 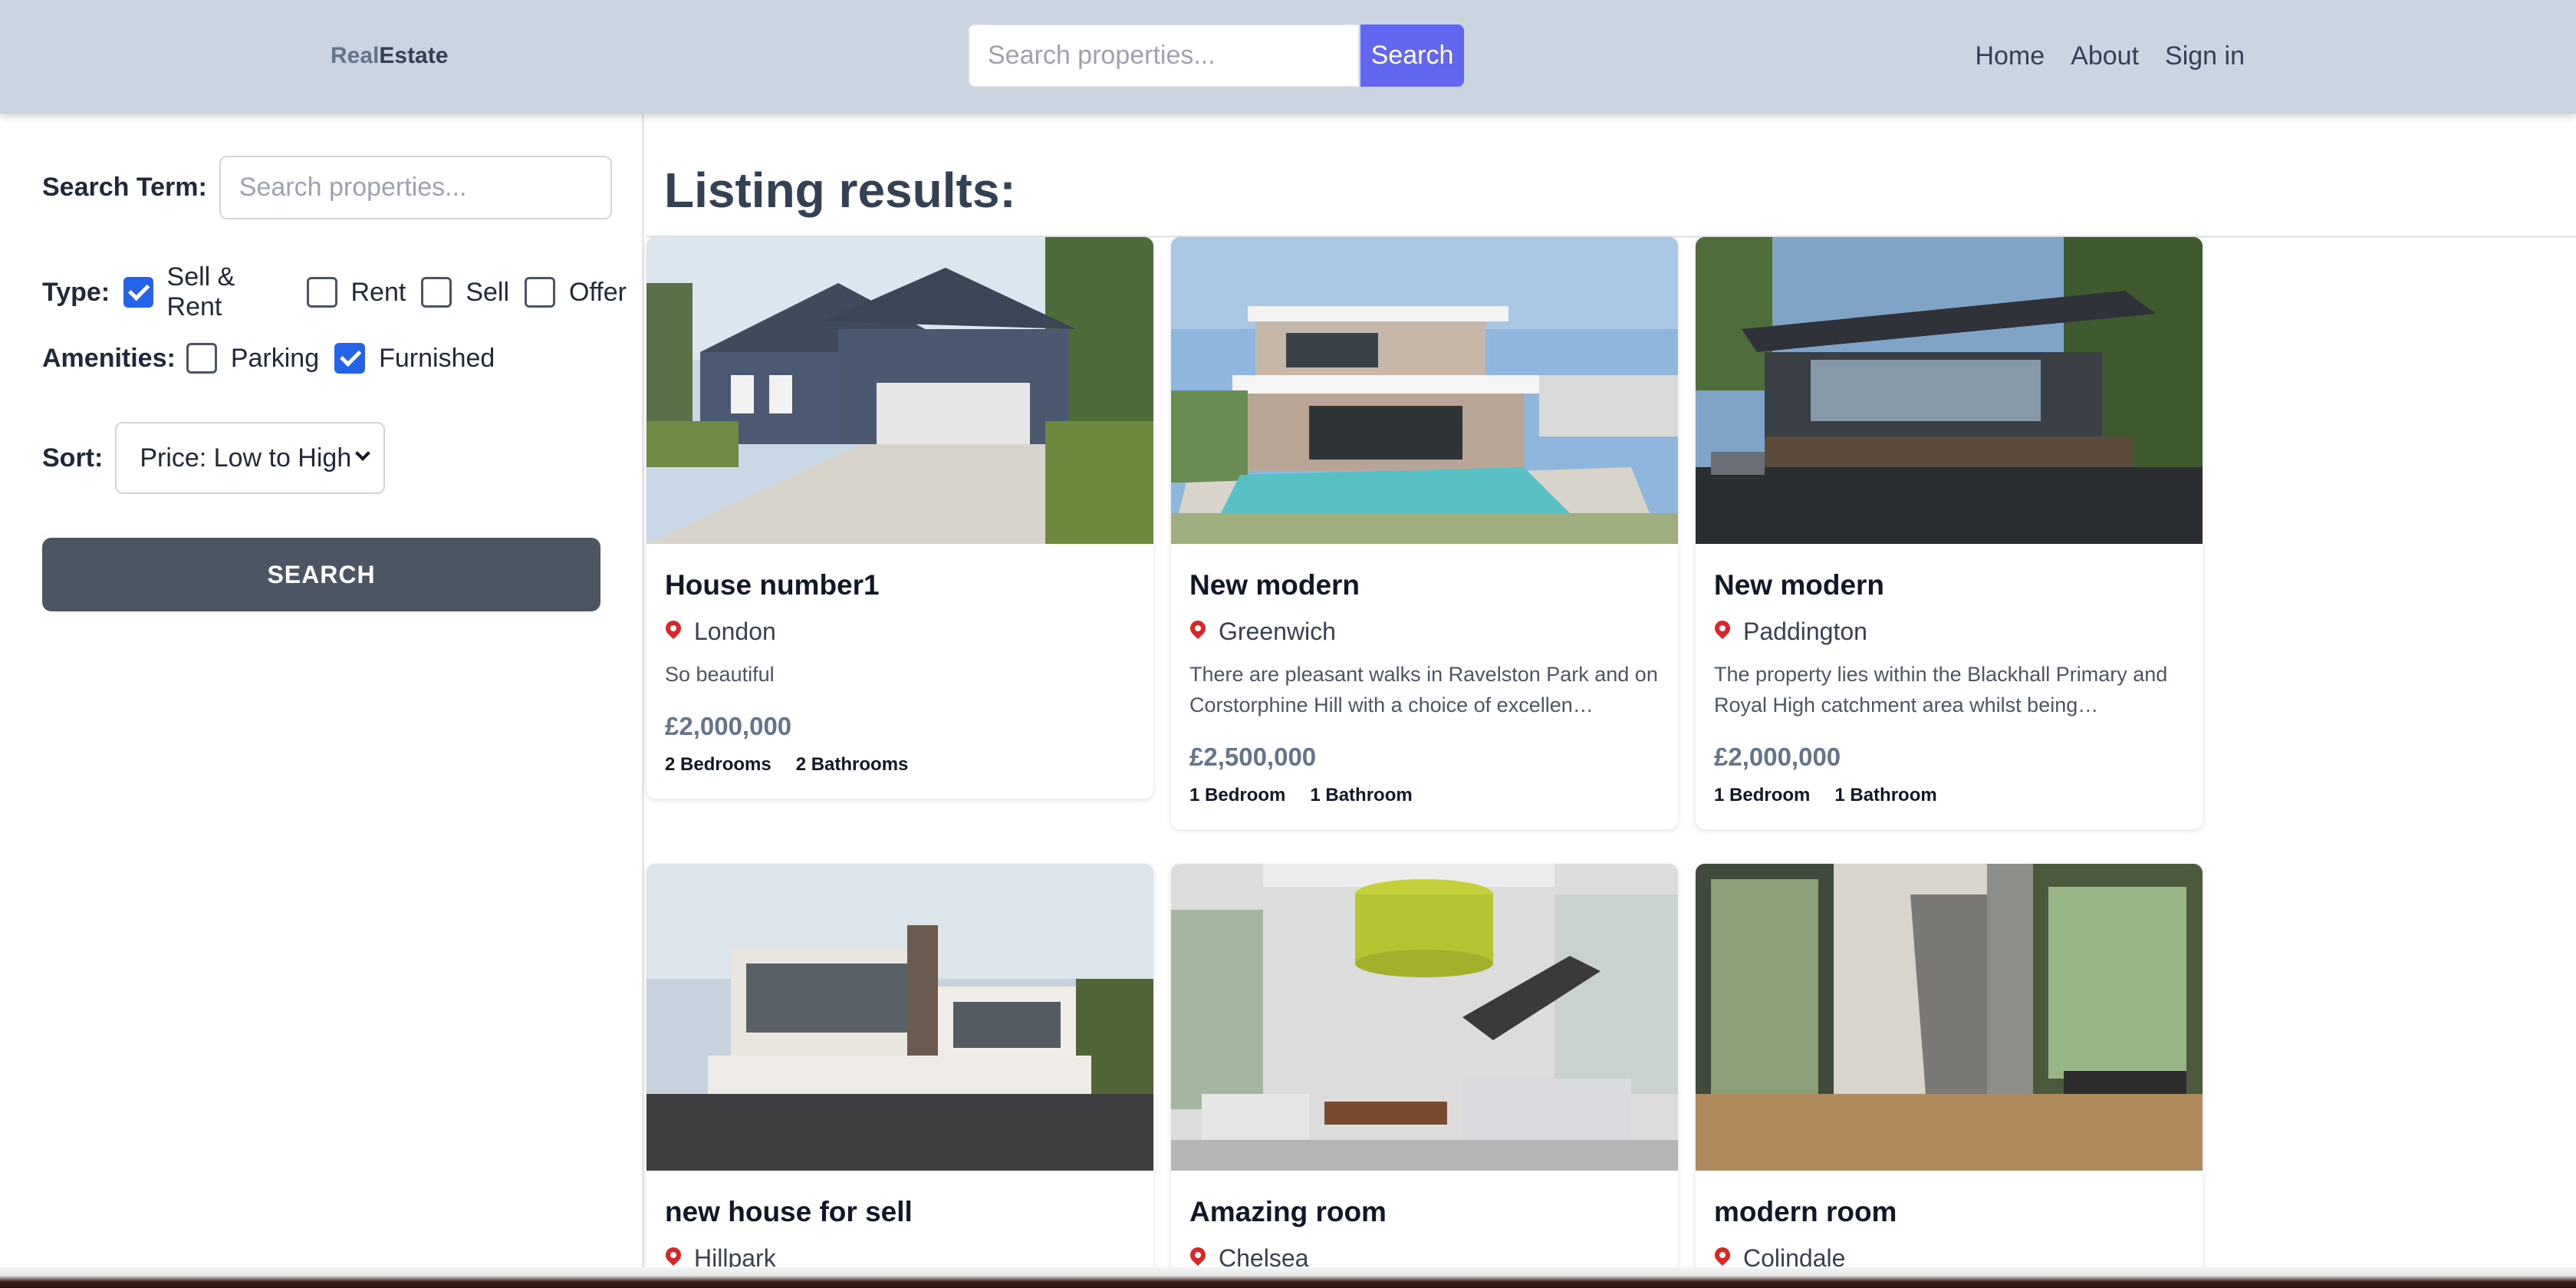 I want to click on type-rent-label: Rent, so click(x=378, y=292).